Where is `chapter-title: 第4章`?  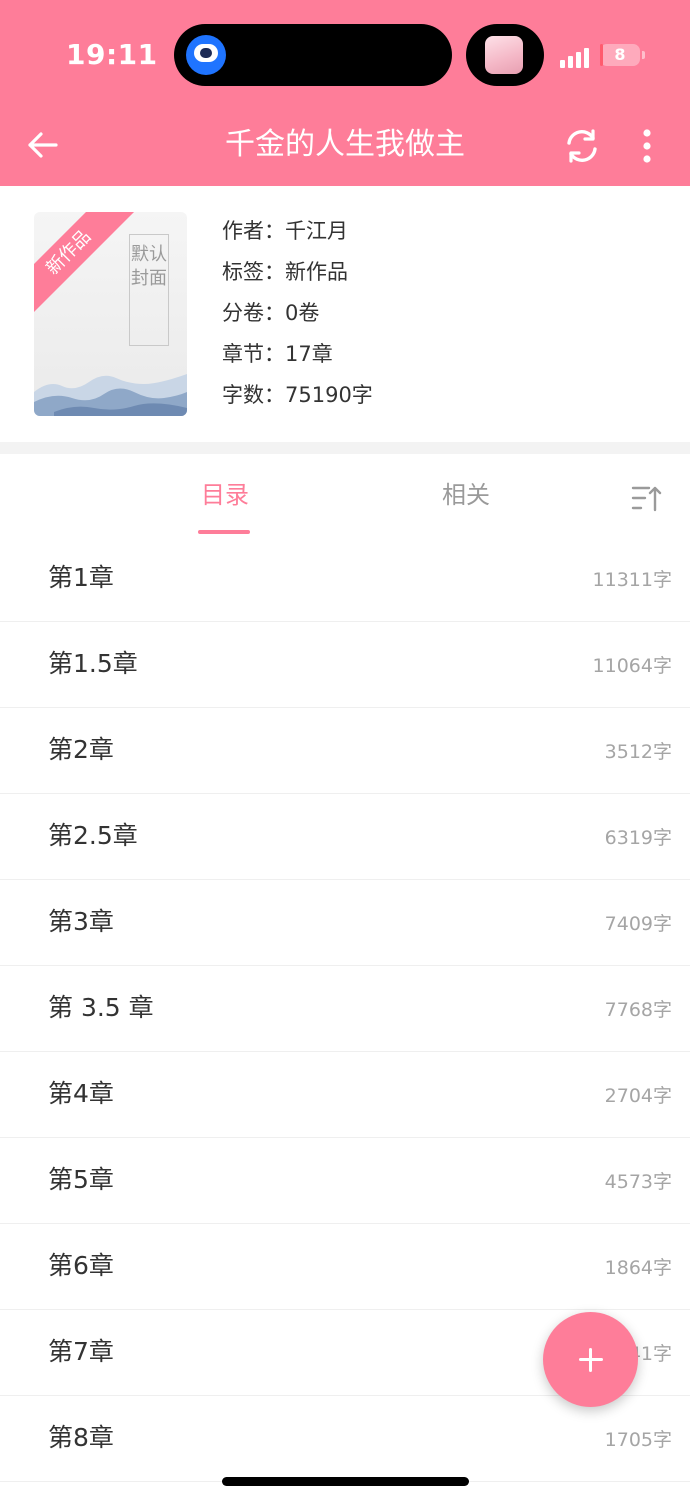 chapter-title: 第4章 is located at coordinates (81, 1093).